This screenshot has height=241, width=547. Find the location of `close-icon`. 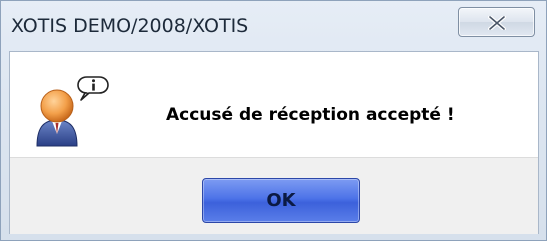

close-icon is located at coordinates (497, 23).